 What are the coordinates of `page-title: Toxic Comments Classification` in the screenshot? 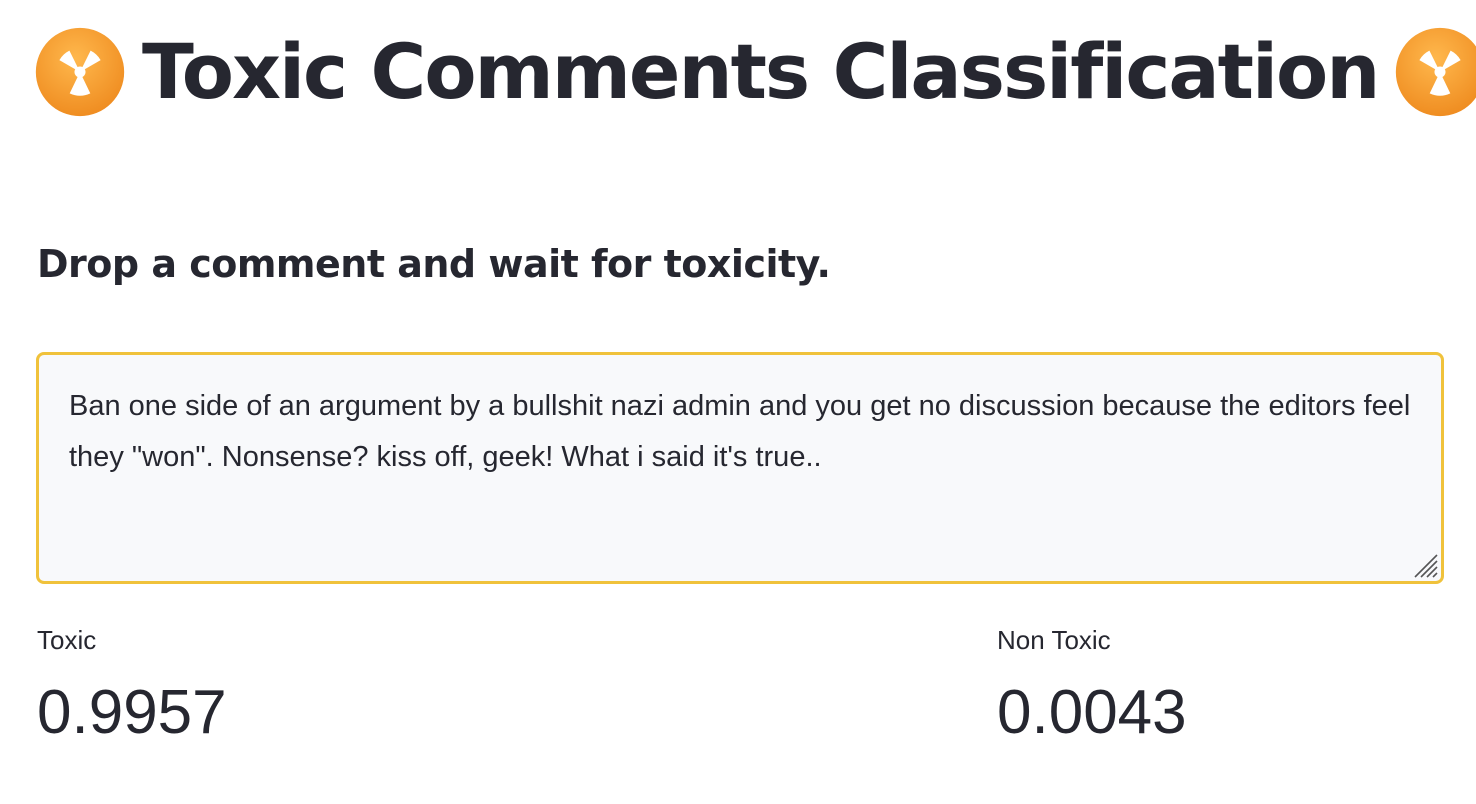 It's located at (761, 71).